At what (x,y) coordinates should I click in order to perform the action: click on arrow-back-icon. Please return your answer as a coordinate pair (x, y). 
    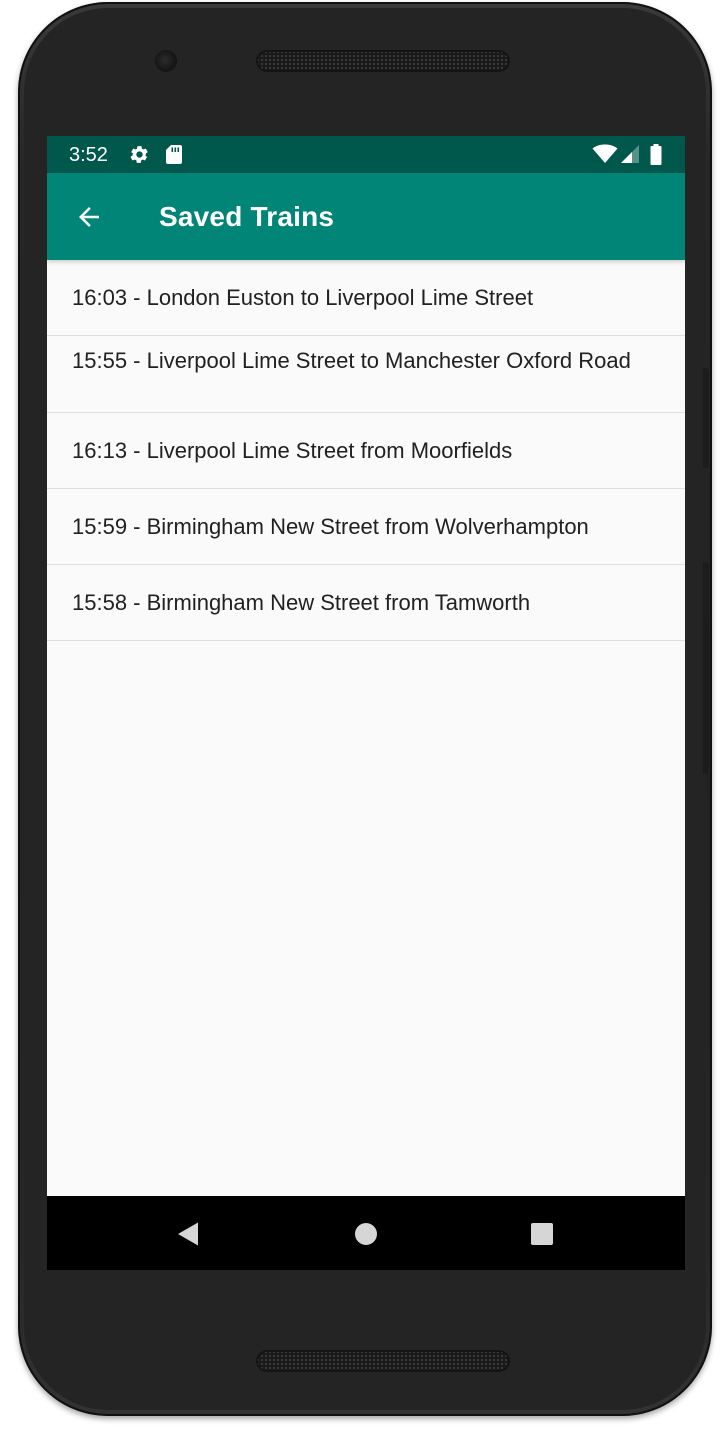
    Looking at the image, I should click on (89, 217).